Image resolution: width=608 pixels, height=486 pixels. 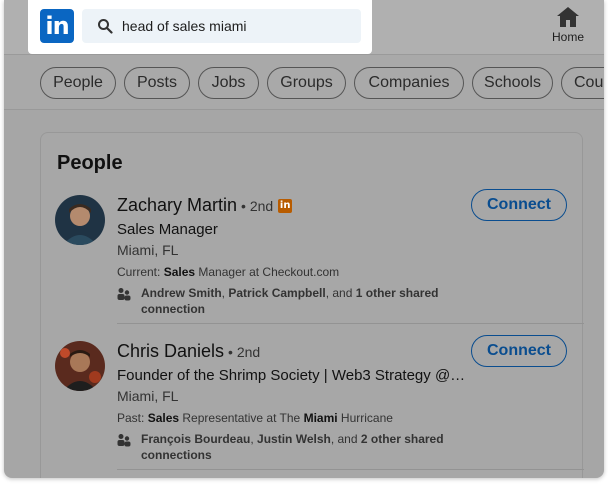 I want to click on shared-name-2: Patrick Campbell, so click(x=277, y=293).